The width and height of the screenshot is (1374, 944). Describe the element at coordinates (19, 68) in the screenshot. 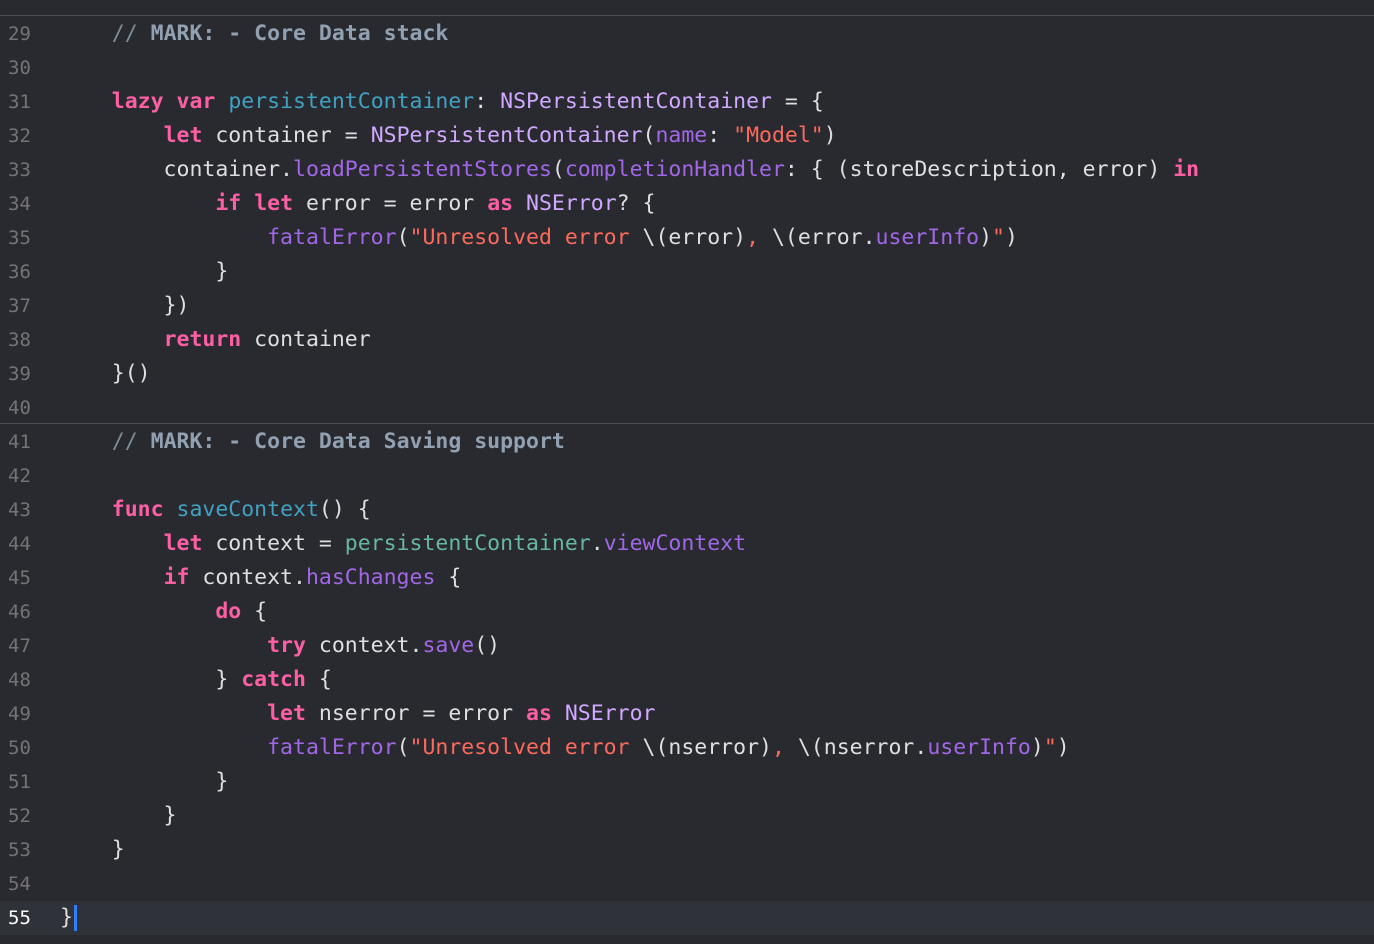

I see `line-number: 30` at that location.